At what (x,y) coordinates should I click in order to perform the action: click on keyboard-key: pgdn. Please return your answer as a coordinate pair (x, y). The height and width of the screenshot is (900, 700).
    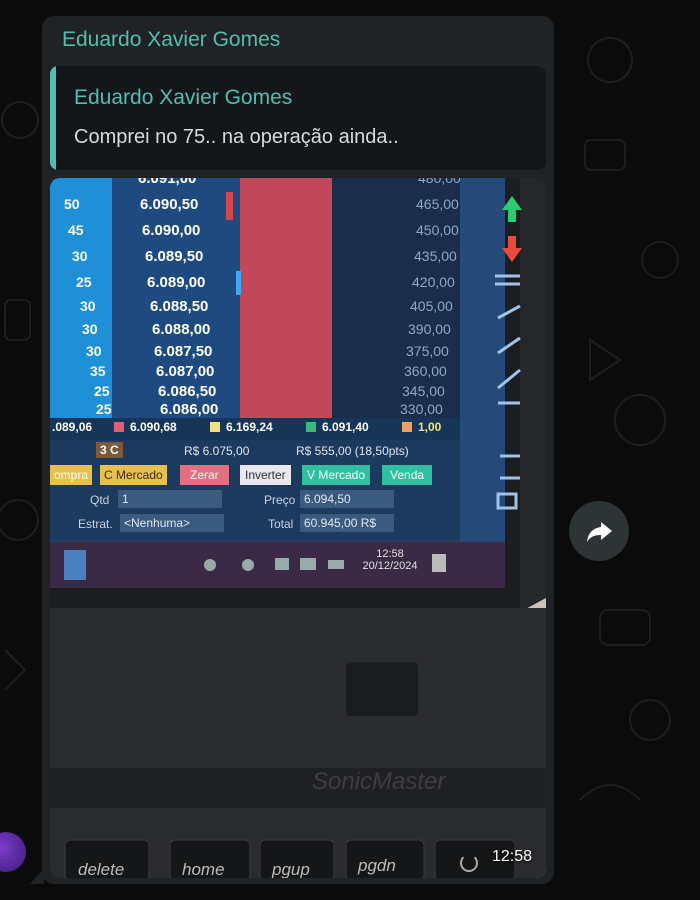
    Looking at the image, I should click on (377, 865).